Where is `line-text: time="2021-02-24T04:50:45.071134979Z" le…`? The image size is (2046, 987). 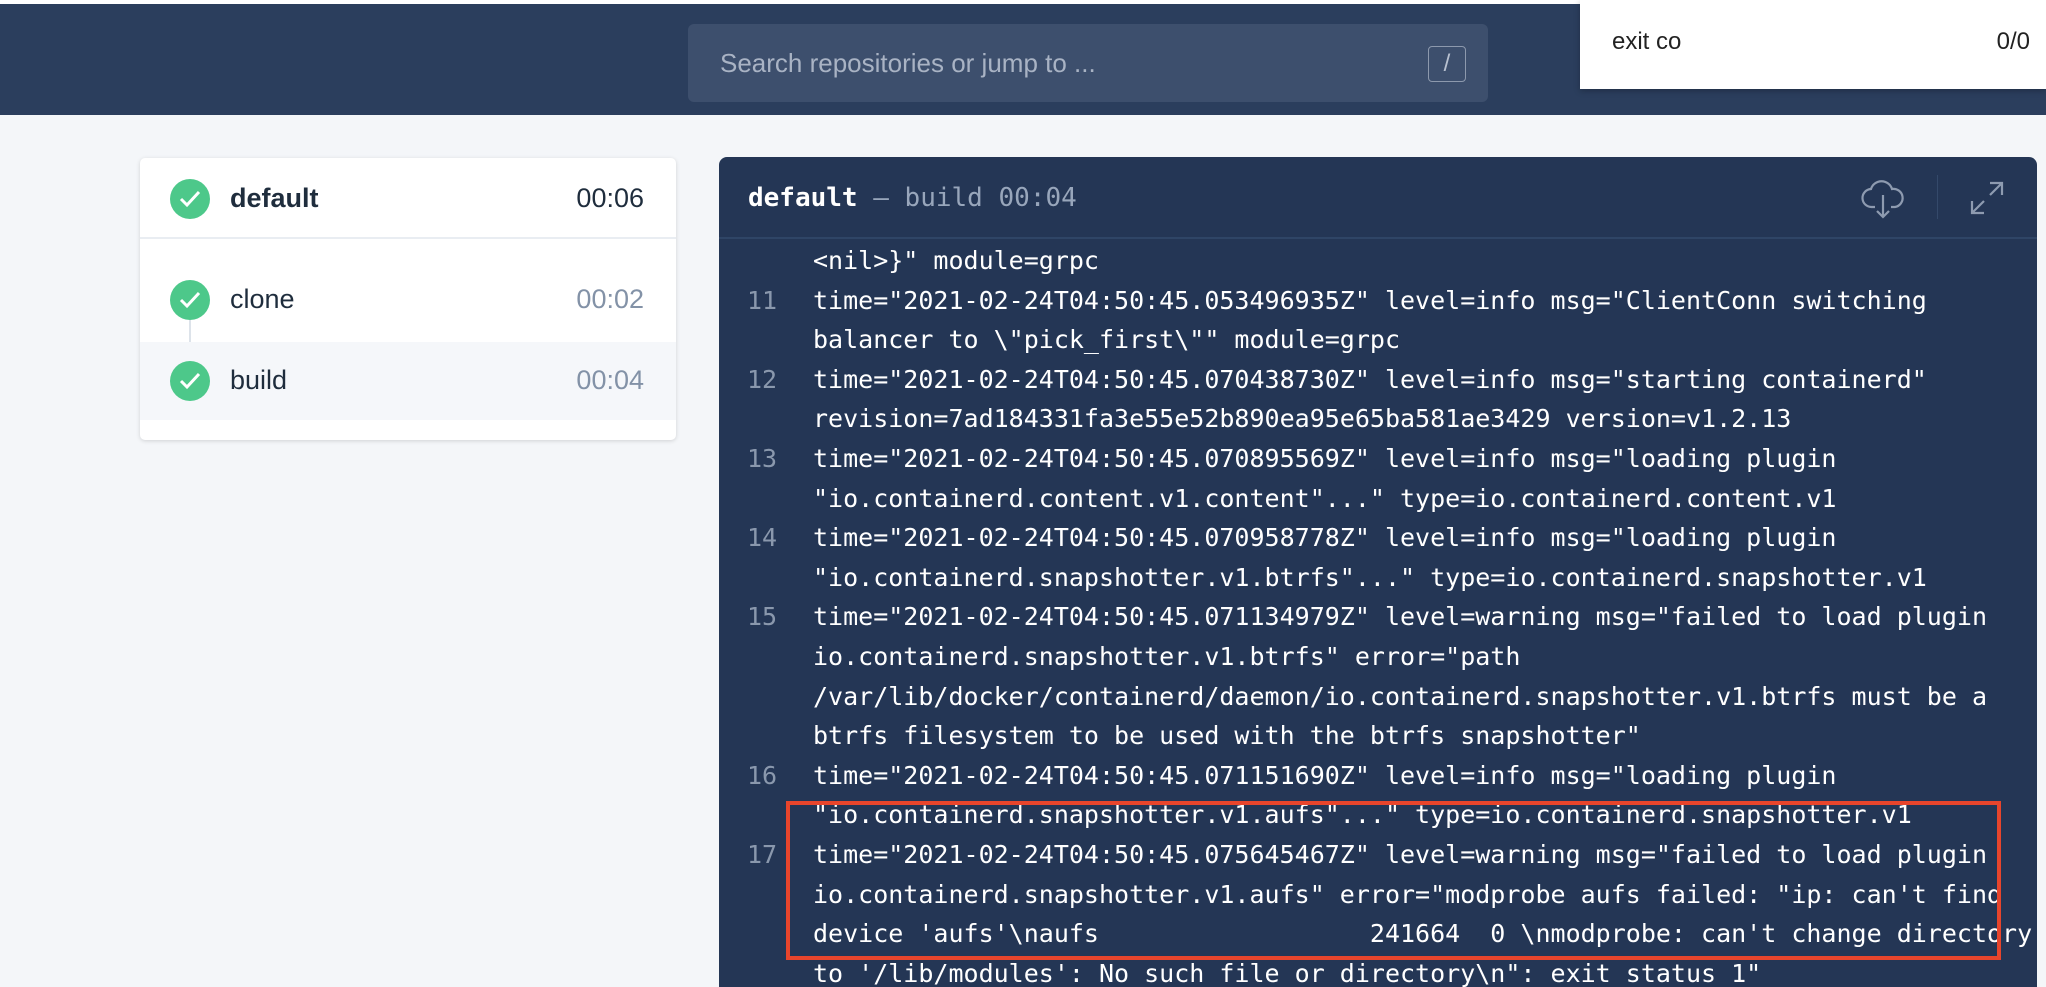 line-text: time="2021-02-24T04:50:45.071134979Z" le… is located at coordinates (1400, 617).